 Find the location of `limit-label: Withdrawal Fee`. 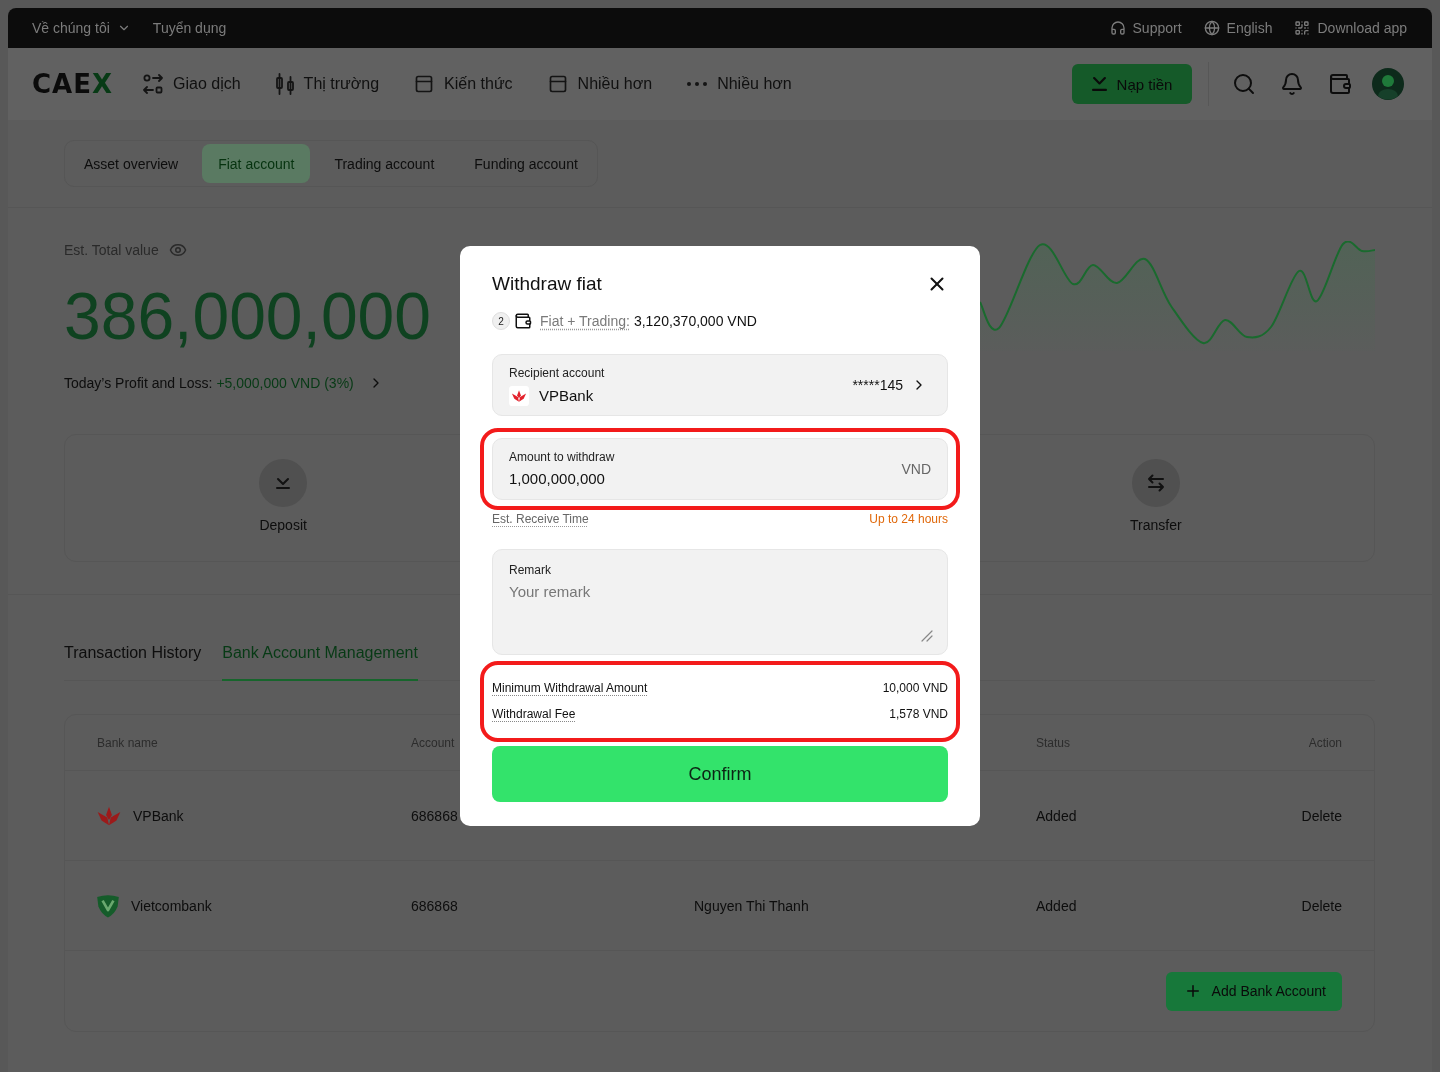

limit-label: Withdrawal Fee is located at coordinates (534, 714).